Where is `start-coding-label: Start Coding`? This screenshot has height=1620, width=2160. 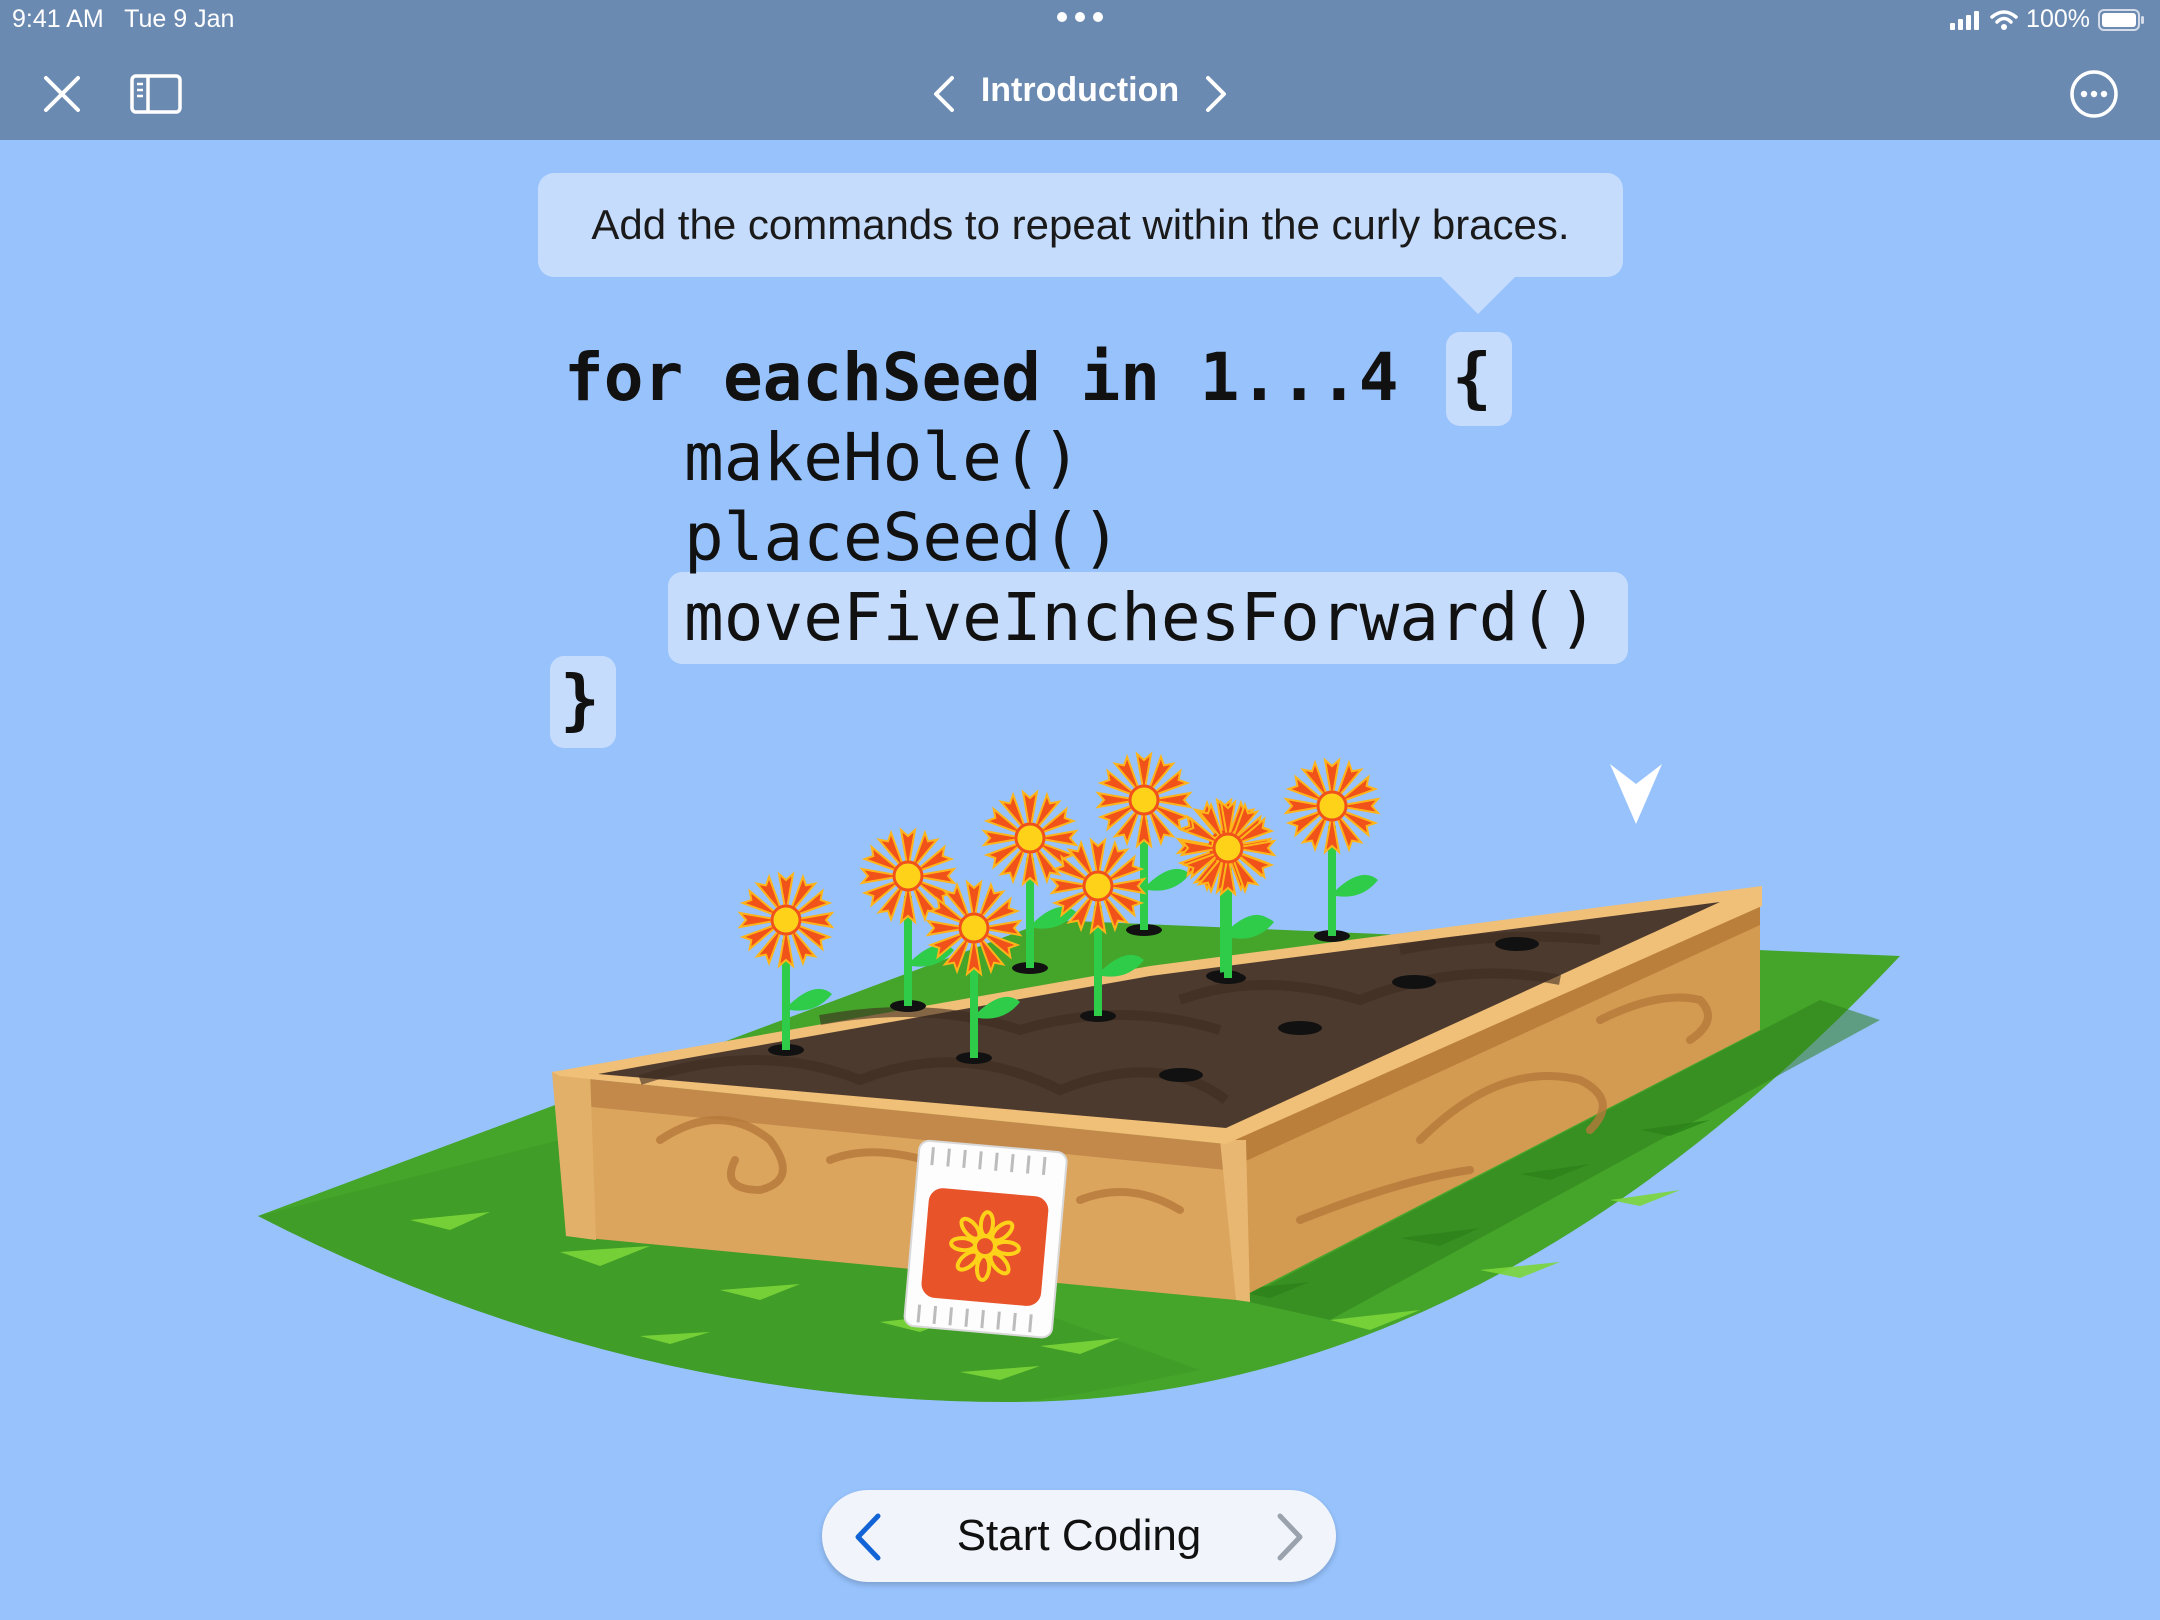
start-coding-label: Start Coding is located at coordinates (1079, 1535).